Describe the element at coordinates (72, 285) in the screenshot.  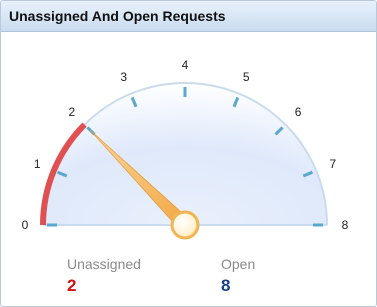
I see `unassigned-count: 2` at that location.